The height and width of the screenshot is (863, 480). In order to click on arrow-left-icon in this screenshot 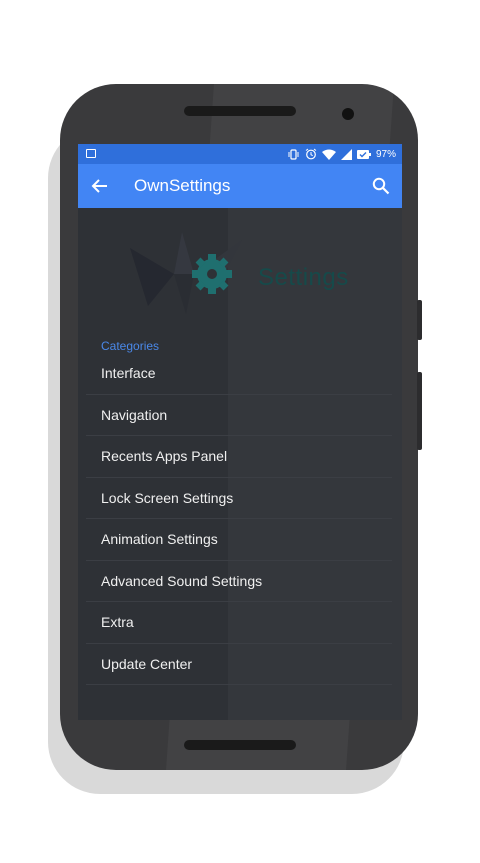, I will do `click(100, 186)`.